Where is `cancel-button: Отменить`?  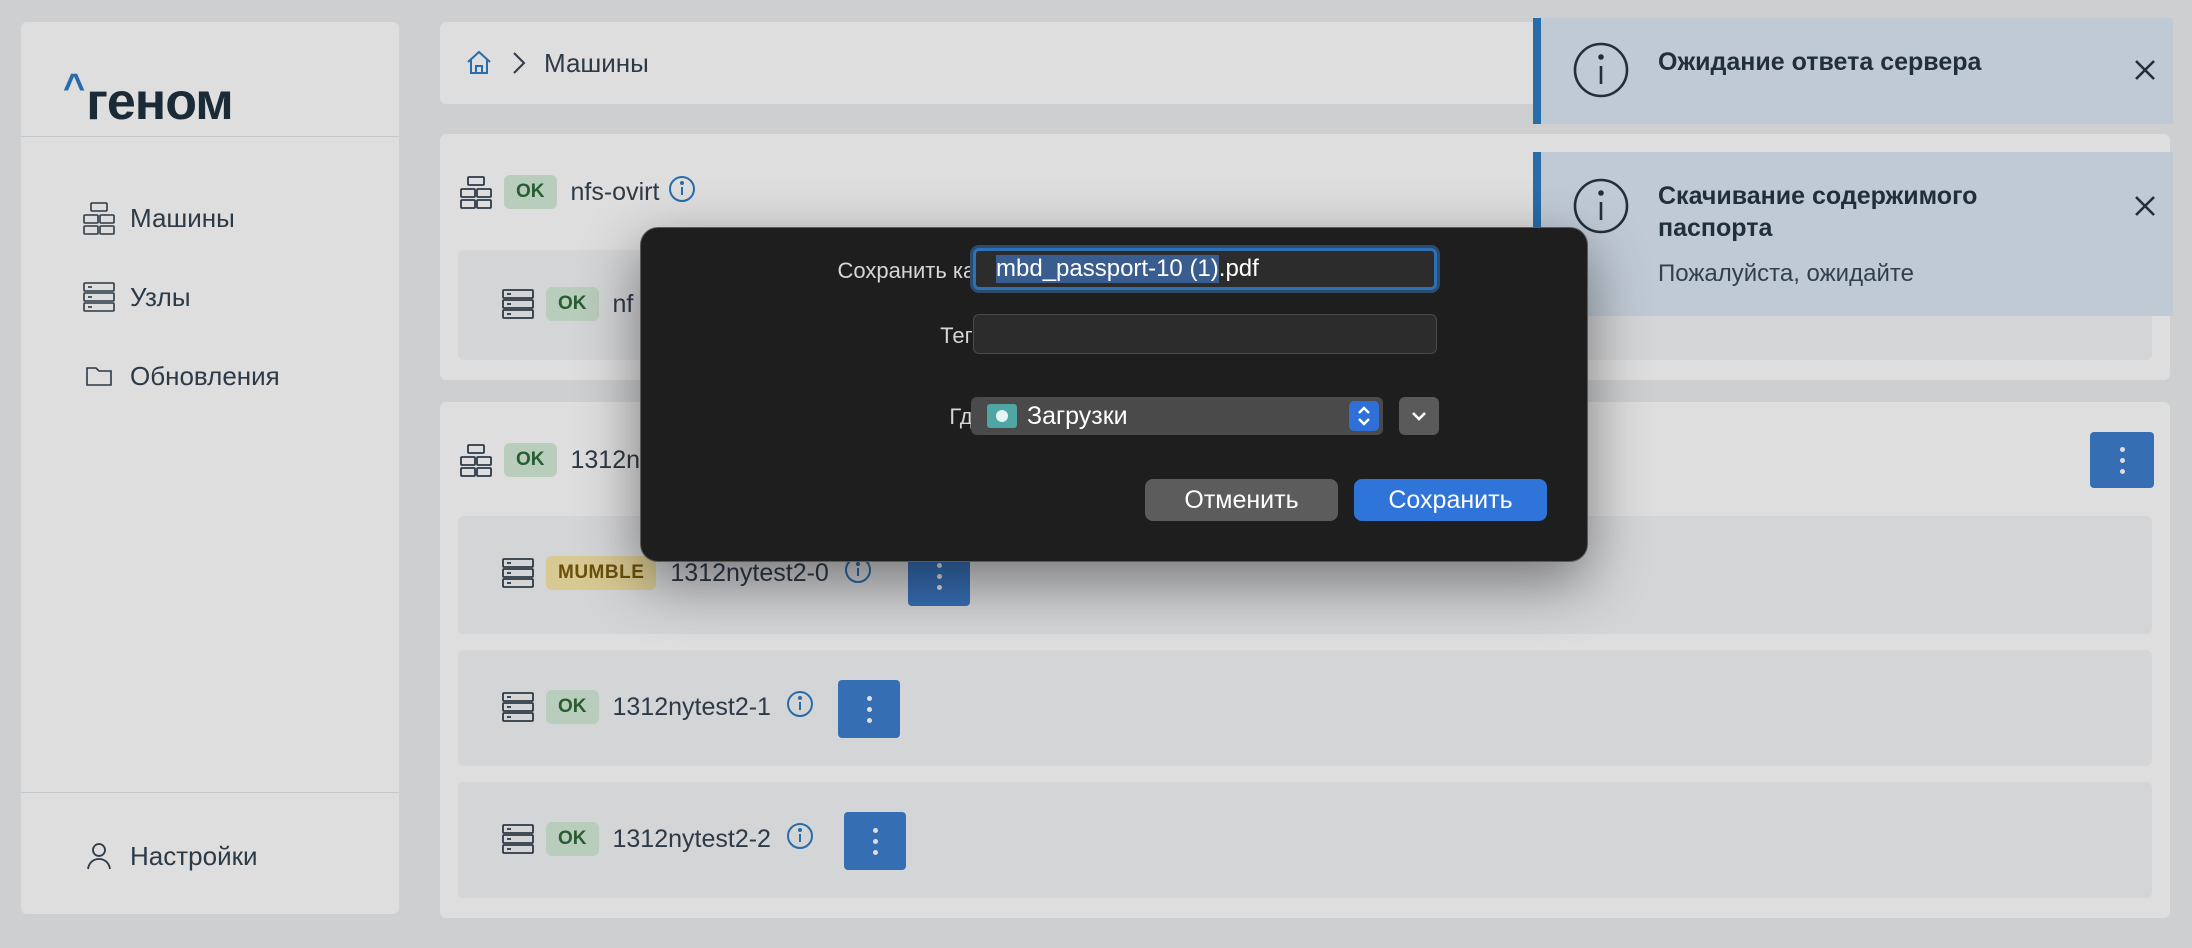 cancel-button: Отменить is located at coordinates (1241, 500).